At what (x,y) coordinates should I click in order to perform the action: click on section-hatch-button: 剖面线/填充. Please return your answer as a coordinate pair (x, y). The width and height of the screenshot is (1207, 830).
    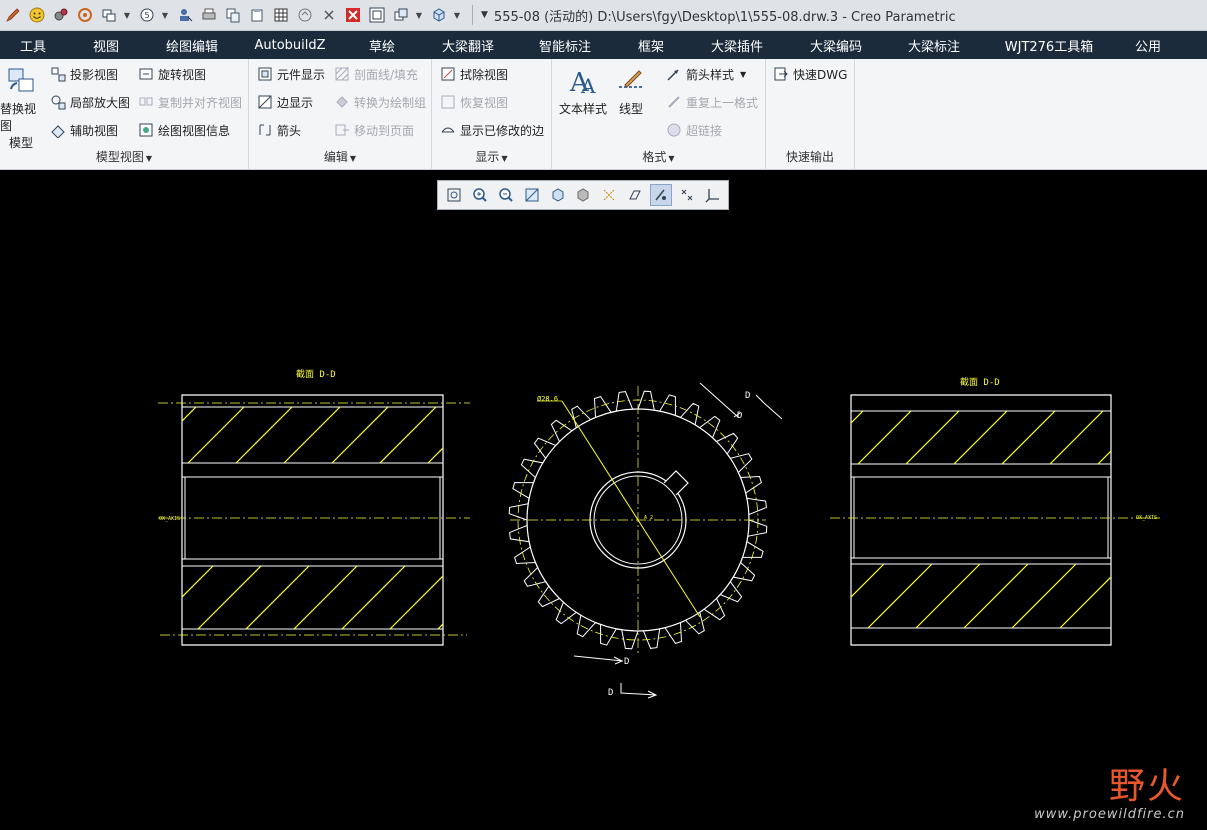
    Looking at the image, I should click on (376, 74).